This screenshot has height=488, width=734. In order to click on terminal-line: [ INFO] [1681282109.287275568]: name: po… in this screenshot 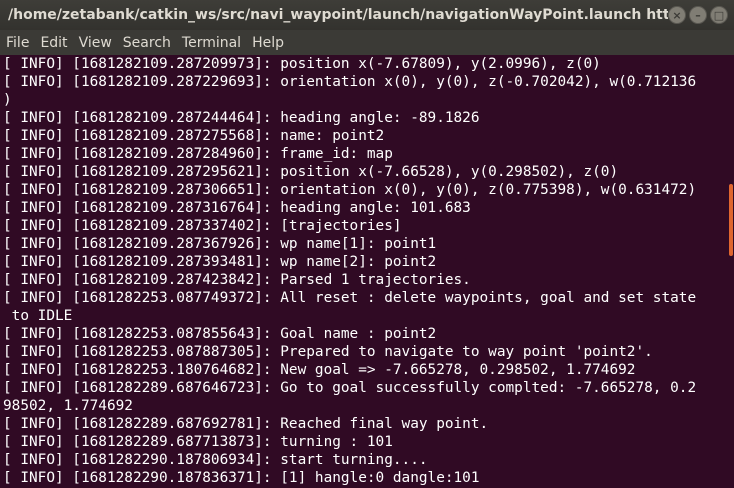, I will do `click(194, 136)`.